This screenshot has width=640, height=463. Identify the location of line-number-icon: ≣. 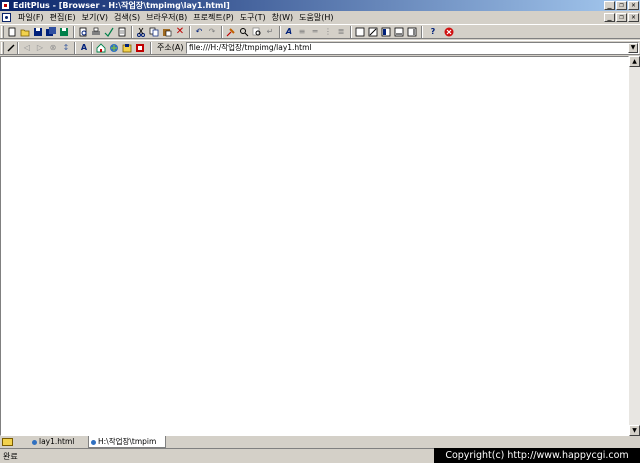
(341, 32).